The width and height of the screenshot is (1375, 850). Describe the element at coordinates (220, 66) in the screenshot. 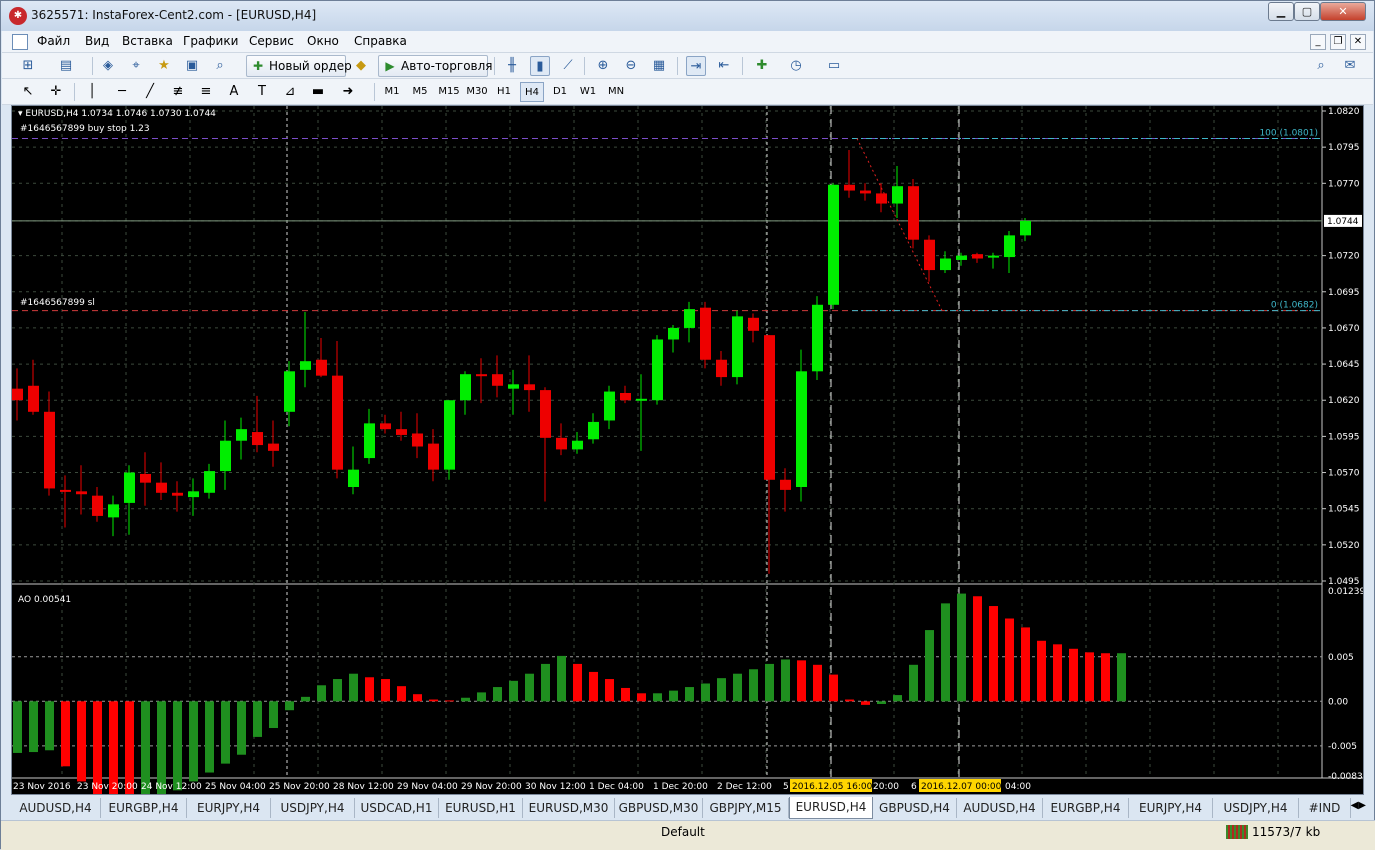

I see `strategy-tester-icon: ⌕` at that location.